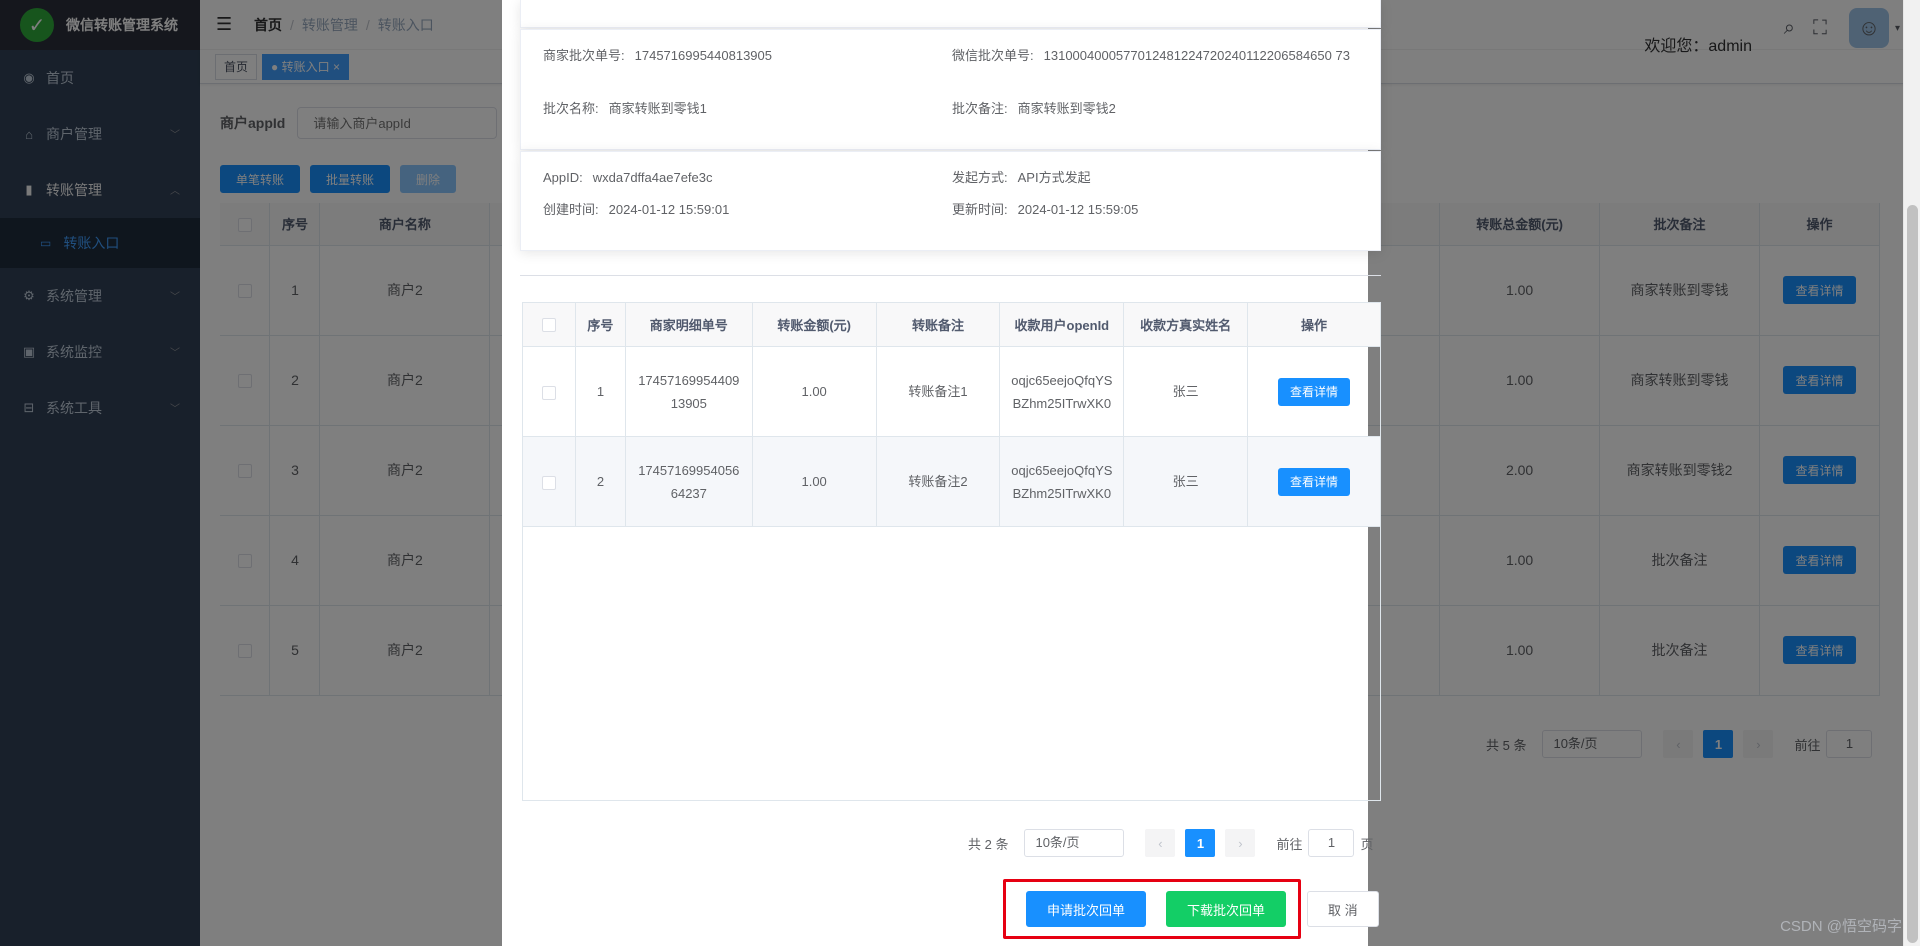 Image resolution: width=1920 pixels, height=946 pixels. Describe the element at coordinates (1078, 209) in the screenshot. I see `field-value: 2024-01-12 15:59:05` at that location.